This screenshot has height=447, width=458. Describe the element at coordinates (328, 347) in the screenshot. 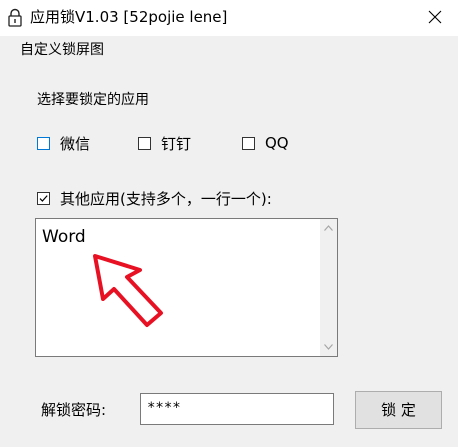

I see `scroll-down-icon` at that location.